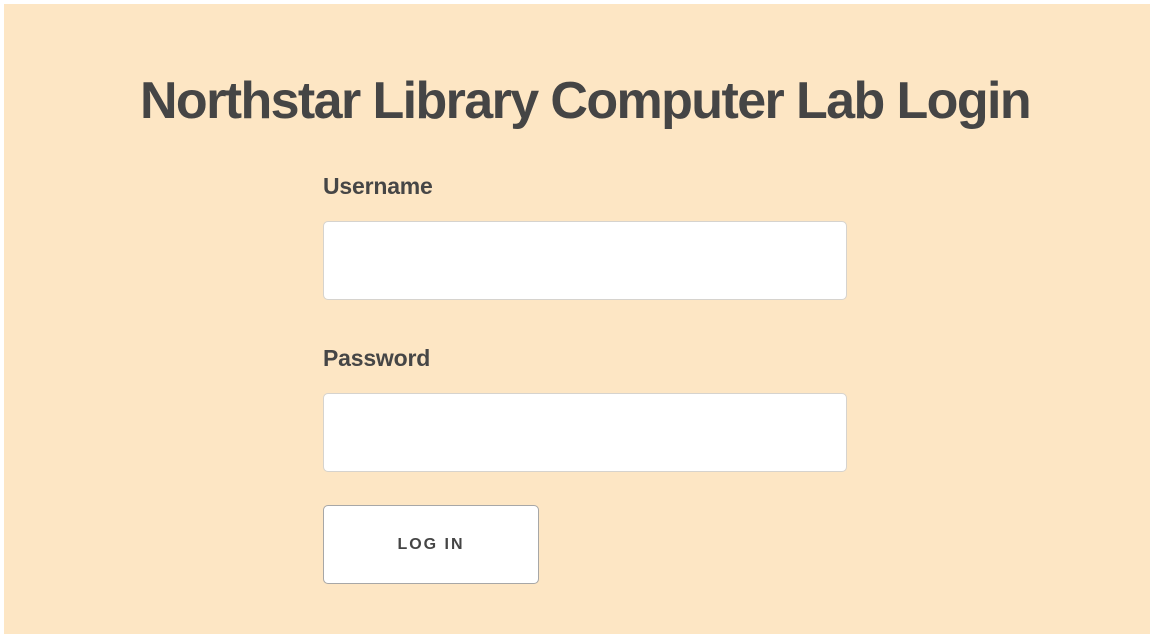 This screenshot has height=635, width=1151. What do you see at coordinates (431, 544) in the screenshot?
I see `login-button: LOG IN` at bounding box center [431, 544].